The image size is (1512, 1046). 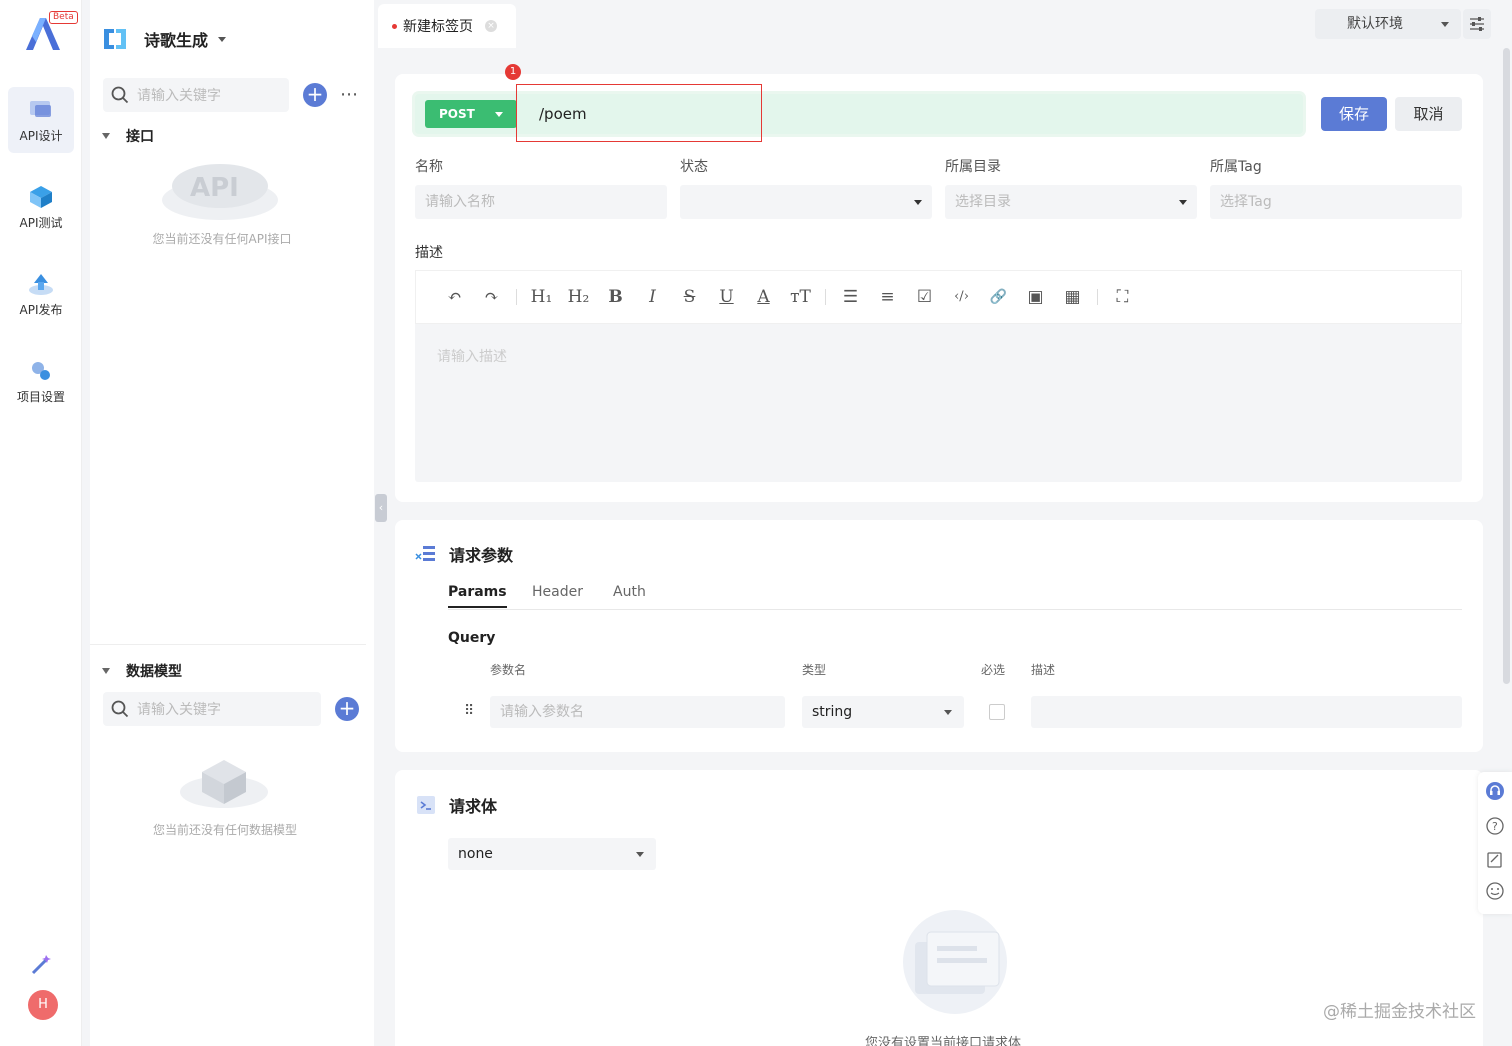 What do you see at coordinates (40, 397) in the screenshot?
I see `rail-item-label: 项目设置` at bounding box center [40, 397].